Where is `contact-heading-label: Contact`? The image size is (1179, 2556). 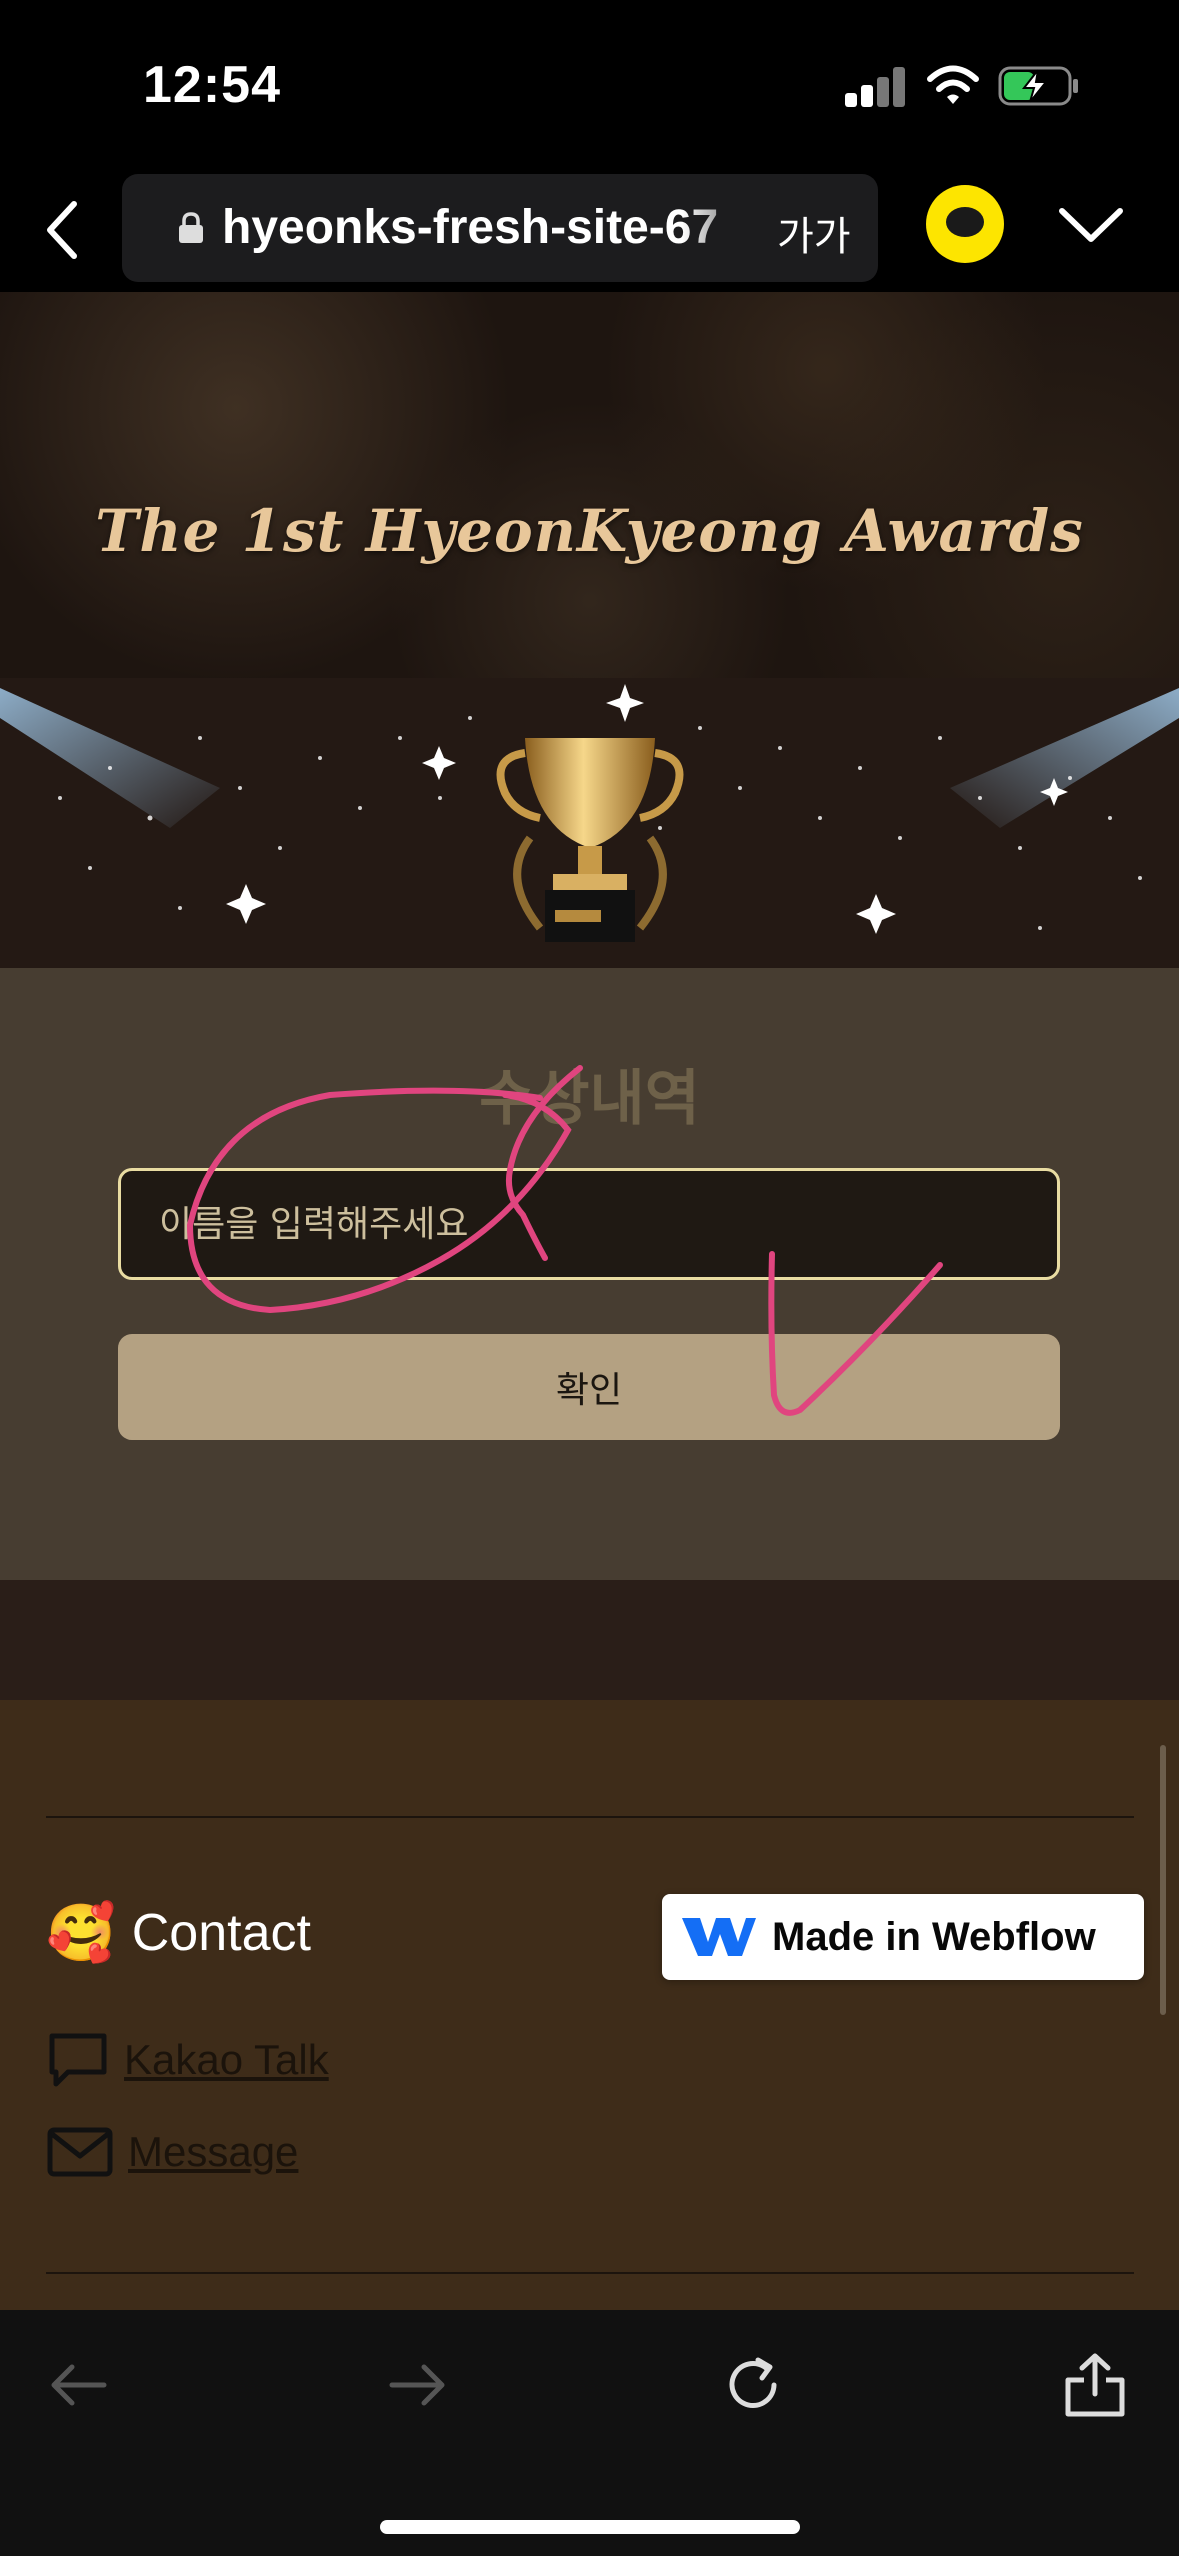 contact-heading-label: Contact is located at coordinates (221, 1933).